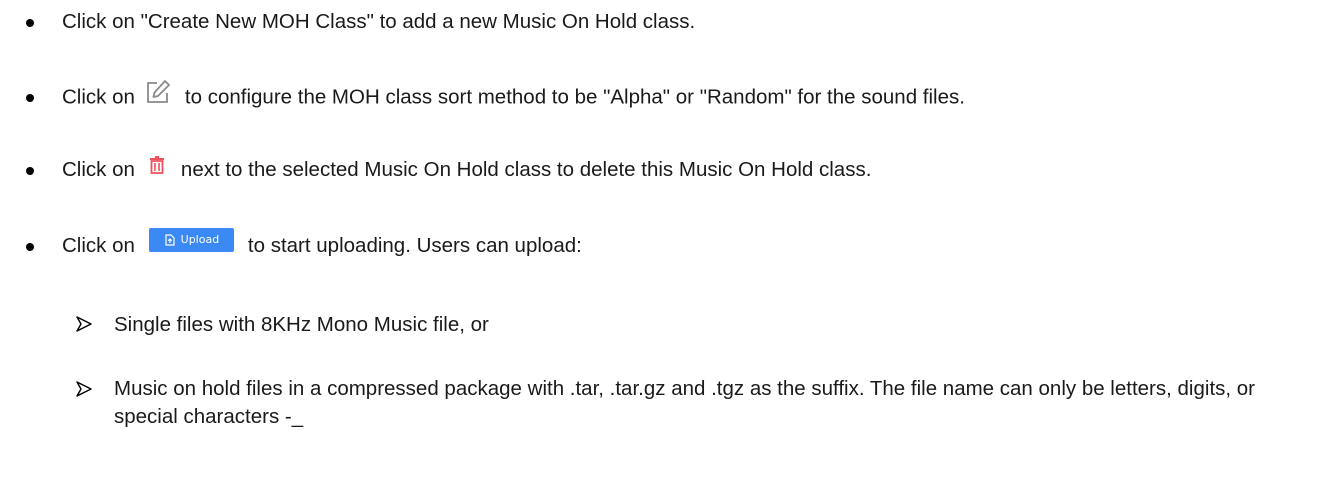  Describe the element at coordinates (158, 92) in the screenshot. I see `edit-icon` at that location.